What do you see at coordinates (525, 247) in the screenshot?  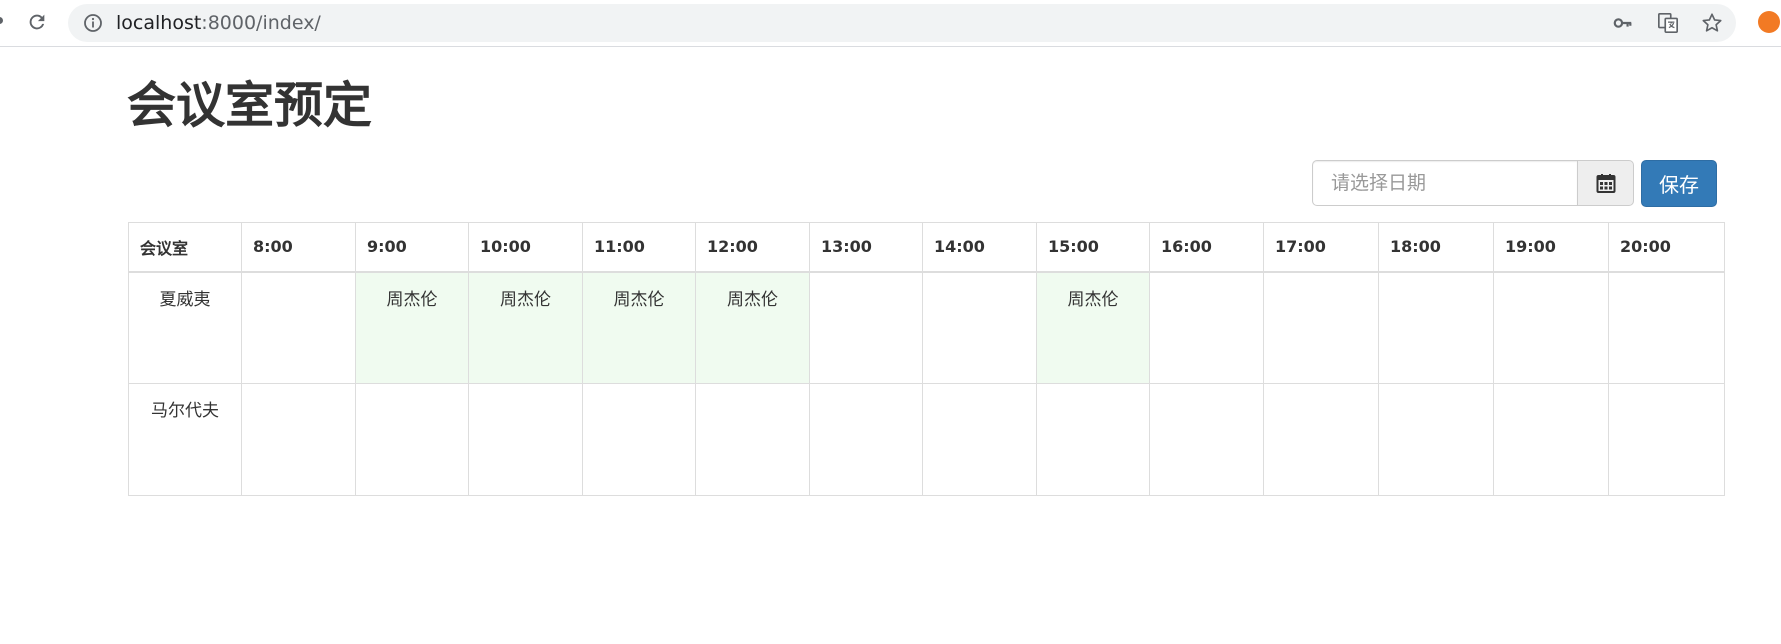 I see `hour-header: 10:00` at bounding box center [525, 247].